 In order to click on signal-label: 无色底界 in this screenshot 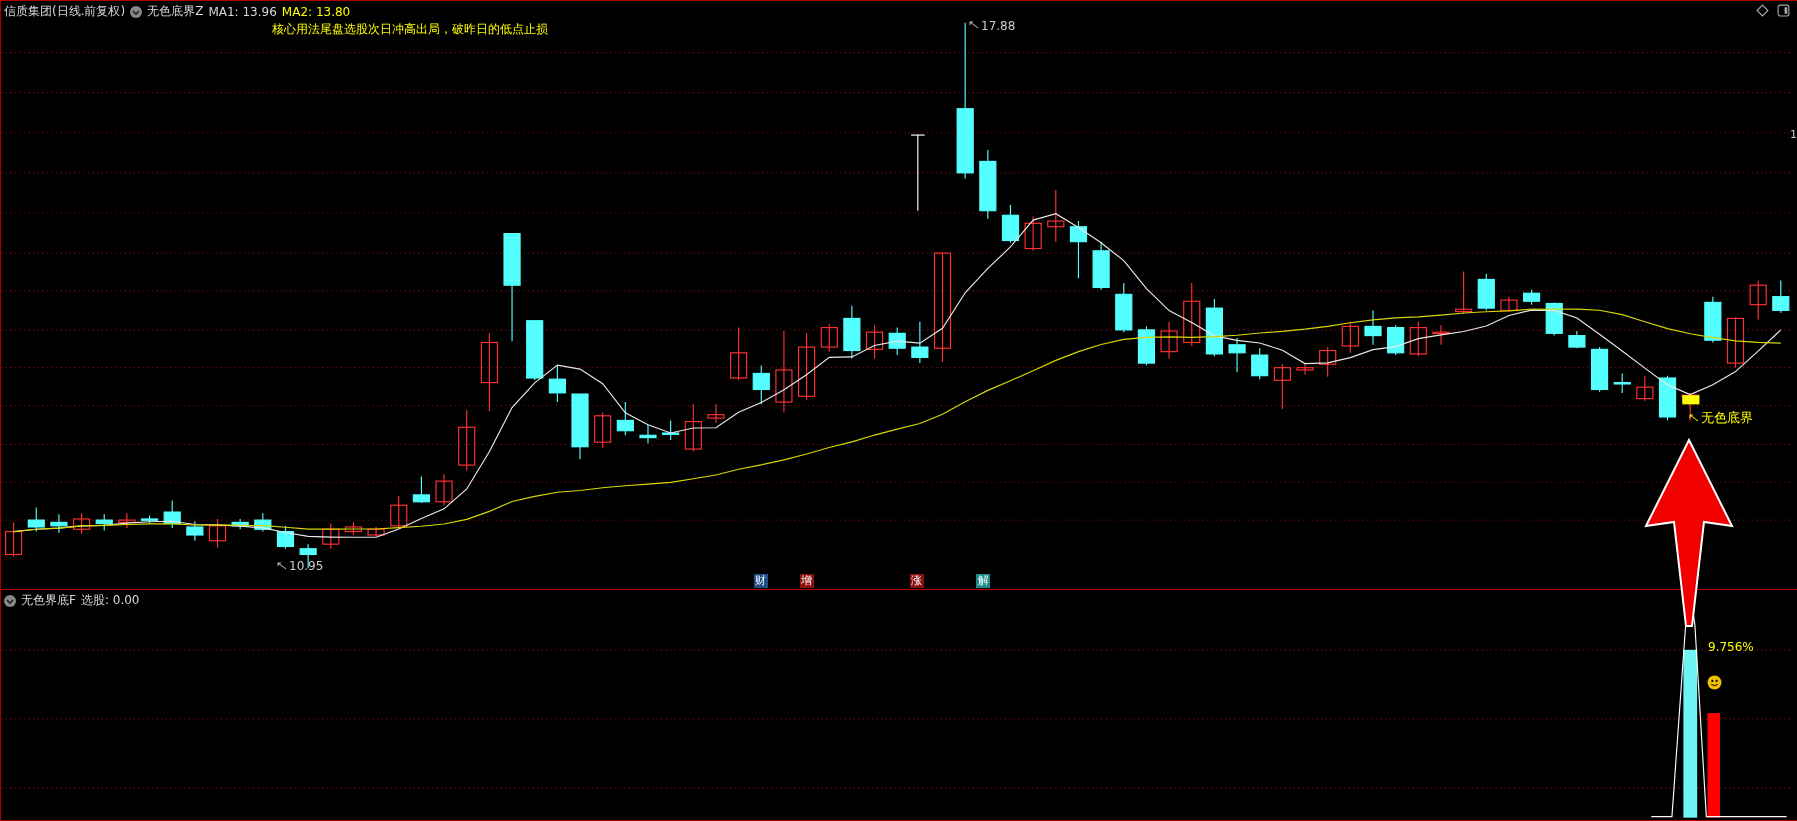, I will do `click(1727, 418)`.